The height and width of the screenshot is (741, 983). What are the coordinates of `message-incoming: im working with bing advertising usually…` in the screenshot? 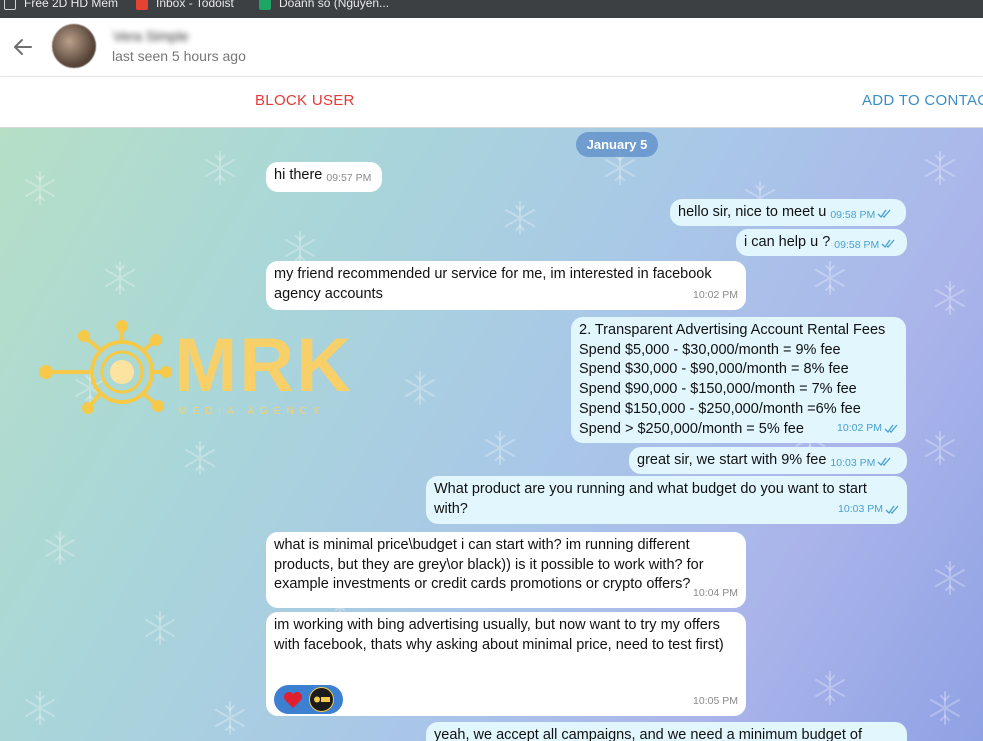 It's located at (506, 664).